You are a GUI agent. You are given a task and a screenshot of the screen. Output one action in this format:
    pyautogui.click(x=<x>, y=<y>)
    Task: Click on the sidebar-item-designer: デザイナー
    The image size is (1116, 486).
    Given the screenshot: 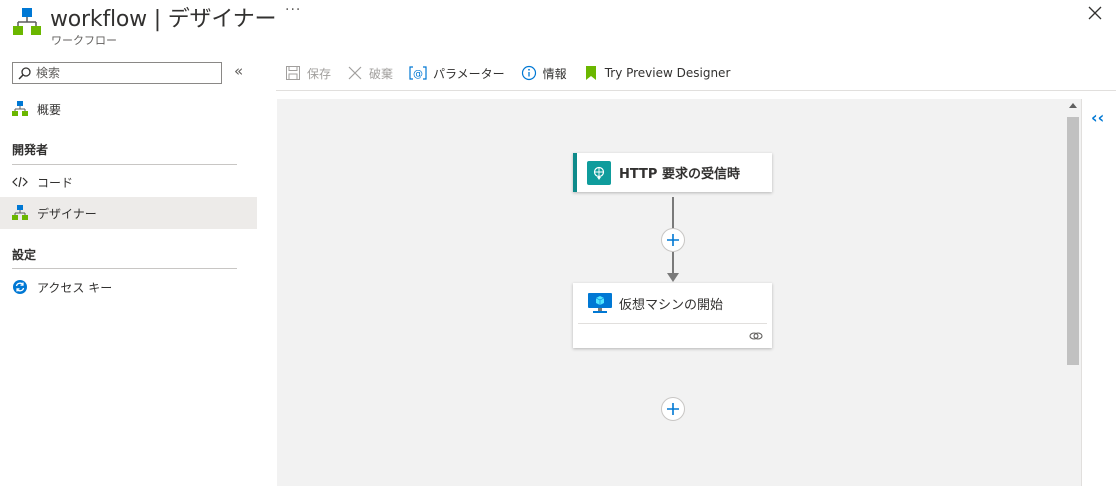 What is the action you would take?
    pyautogui.click(x=128, y=213)
    